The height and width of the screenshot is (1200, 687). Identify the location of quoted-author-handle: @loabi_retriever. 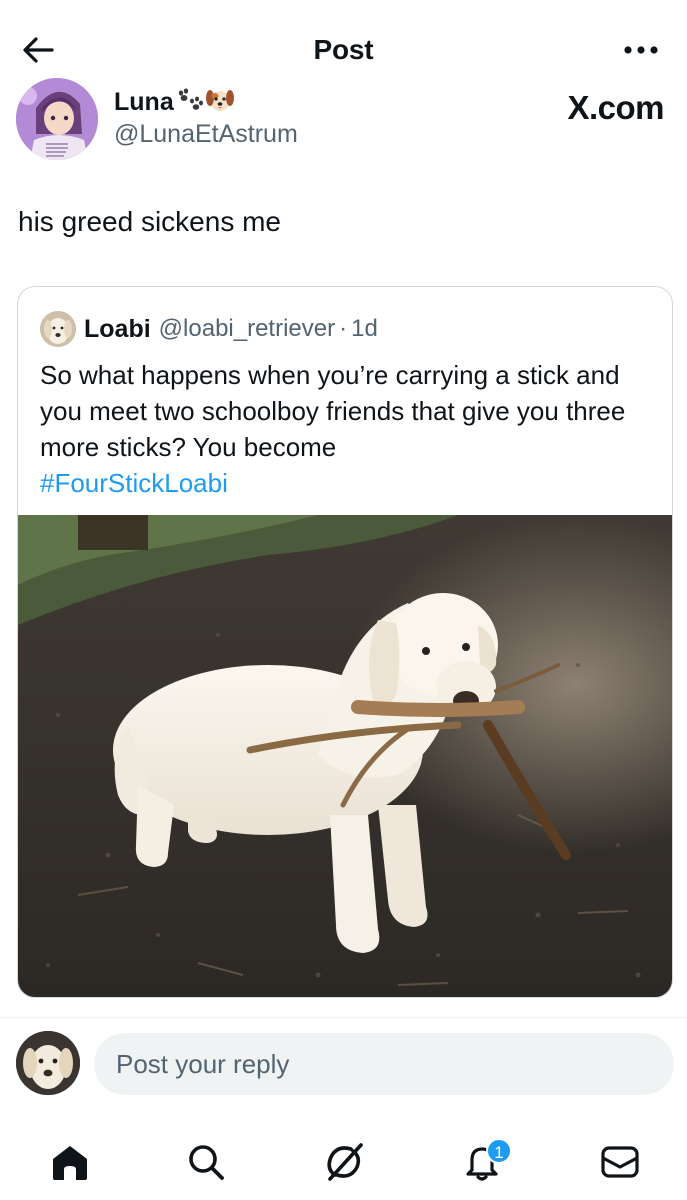
(247, 329).